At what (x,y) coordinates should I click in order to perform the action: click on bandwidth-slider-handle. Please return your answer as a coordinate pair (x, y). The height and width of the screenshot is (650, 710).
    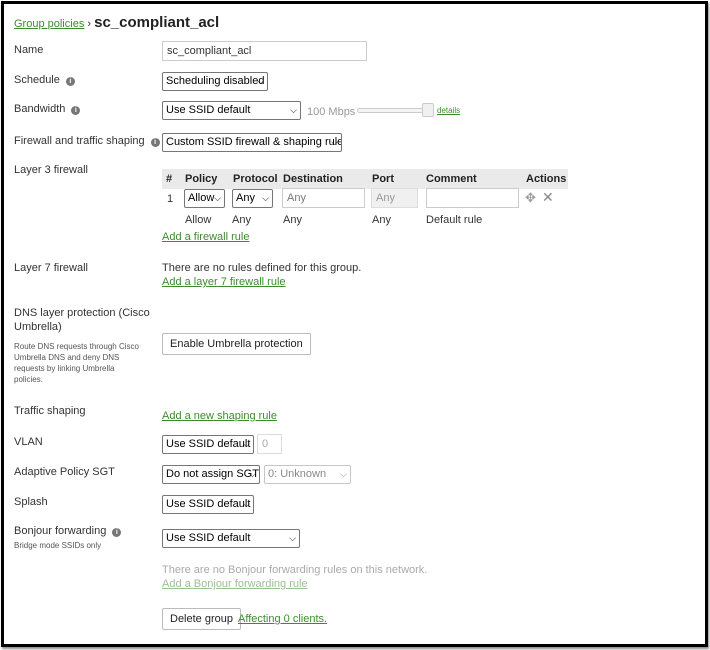
    Looking at the image, I should click on (428, 110).